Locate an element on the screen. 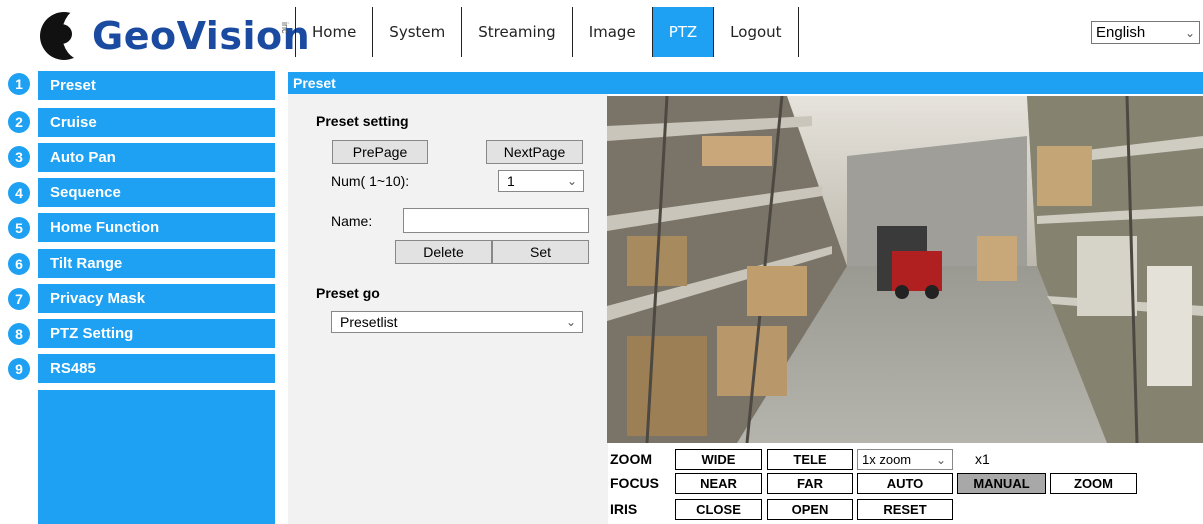  sidebar-item-home-function: Home Function is located at coordinates (156, 227).